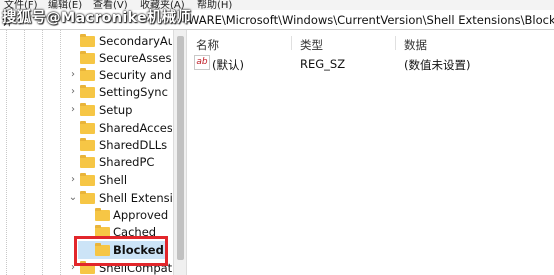 The width and height of the screenshot is (554, 275). Describe the element at coordinates (135, 41) in the screenshot. I see `tree-item-label: SecondaryAut` at that location.